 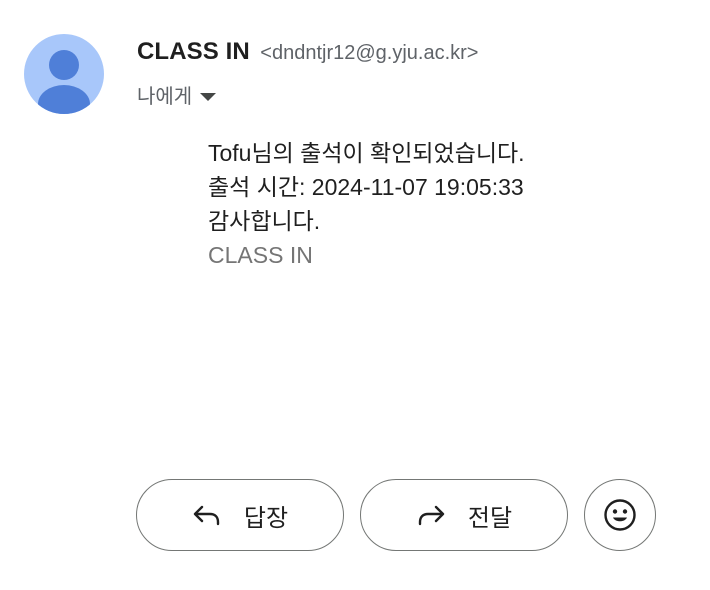 I want to click on reply-arrow-icon, so click(x=207, y=515).